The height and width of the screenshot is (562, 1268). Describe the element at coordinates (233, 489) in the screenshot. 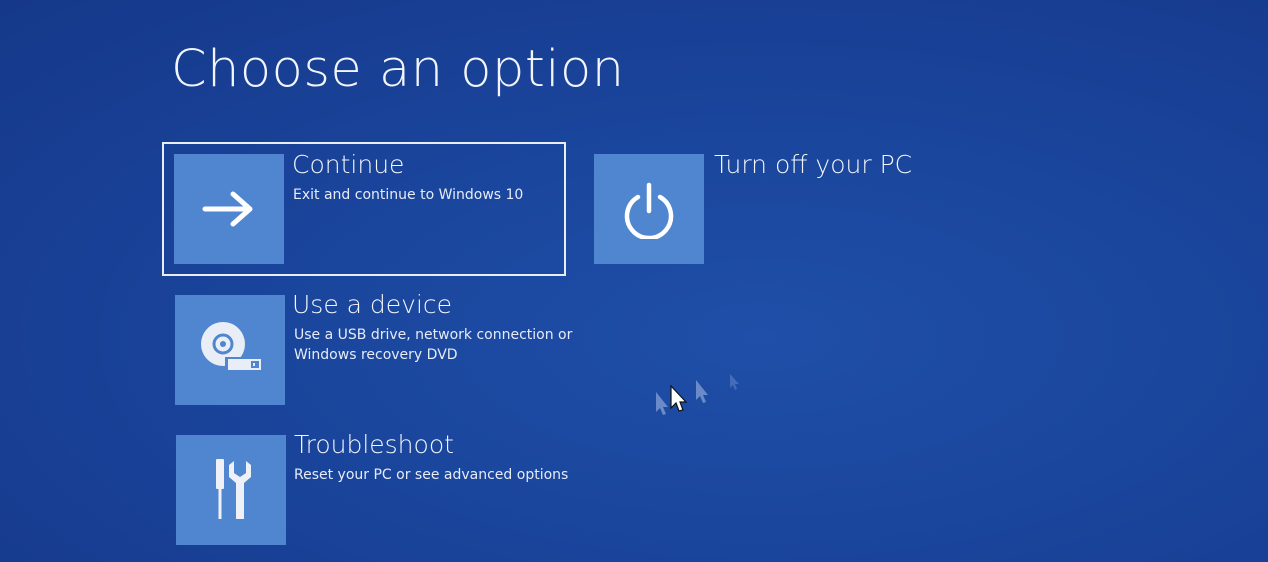

I see `tools-icon` at that location.